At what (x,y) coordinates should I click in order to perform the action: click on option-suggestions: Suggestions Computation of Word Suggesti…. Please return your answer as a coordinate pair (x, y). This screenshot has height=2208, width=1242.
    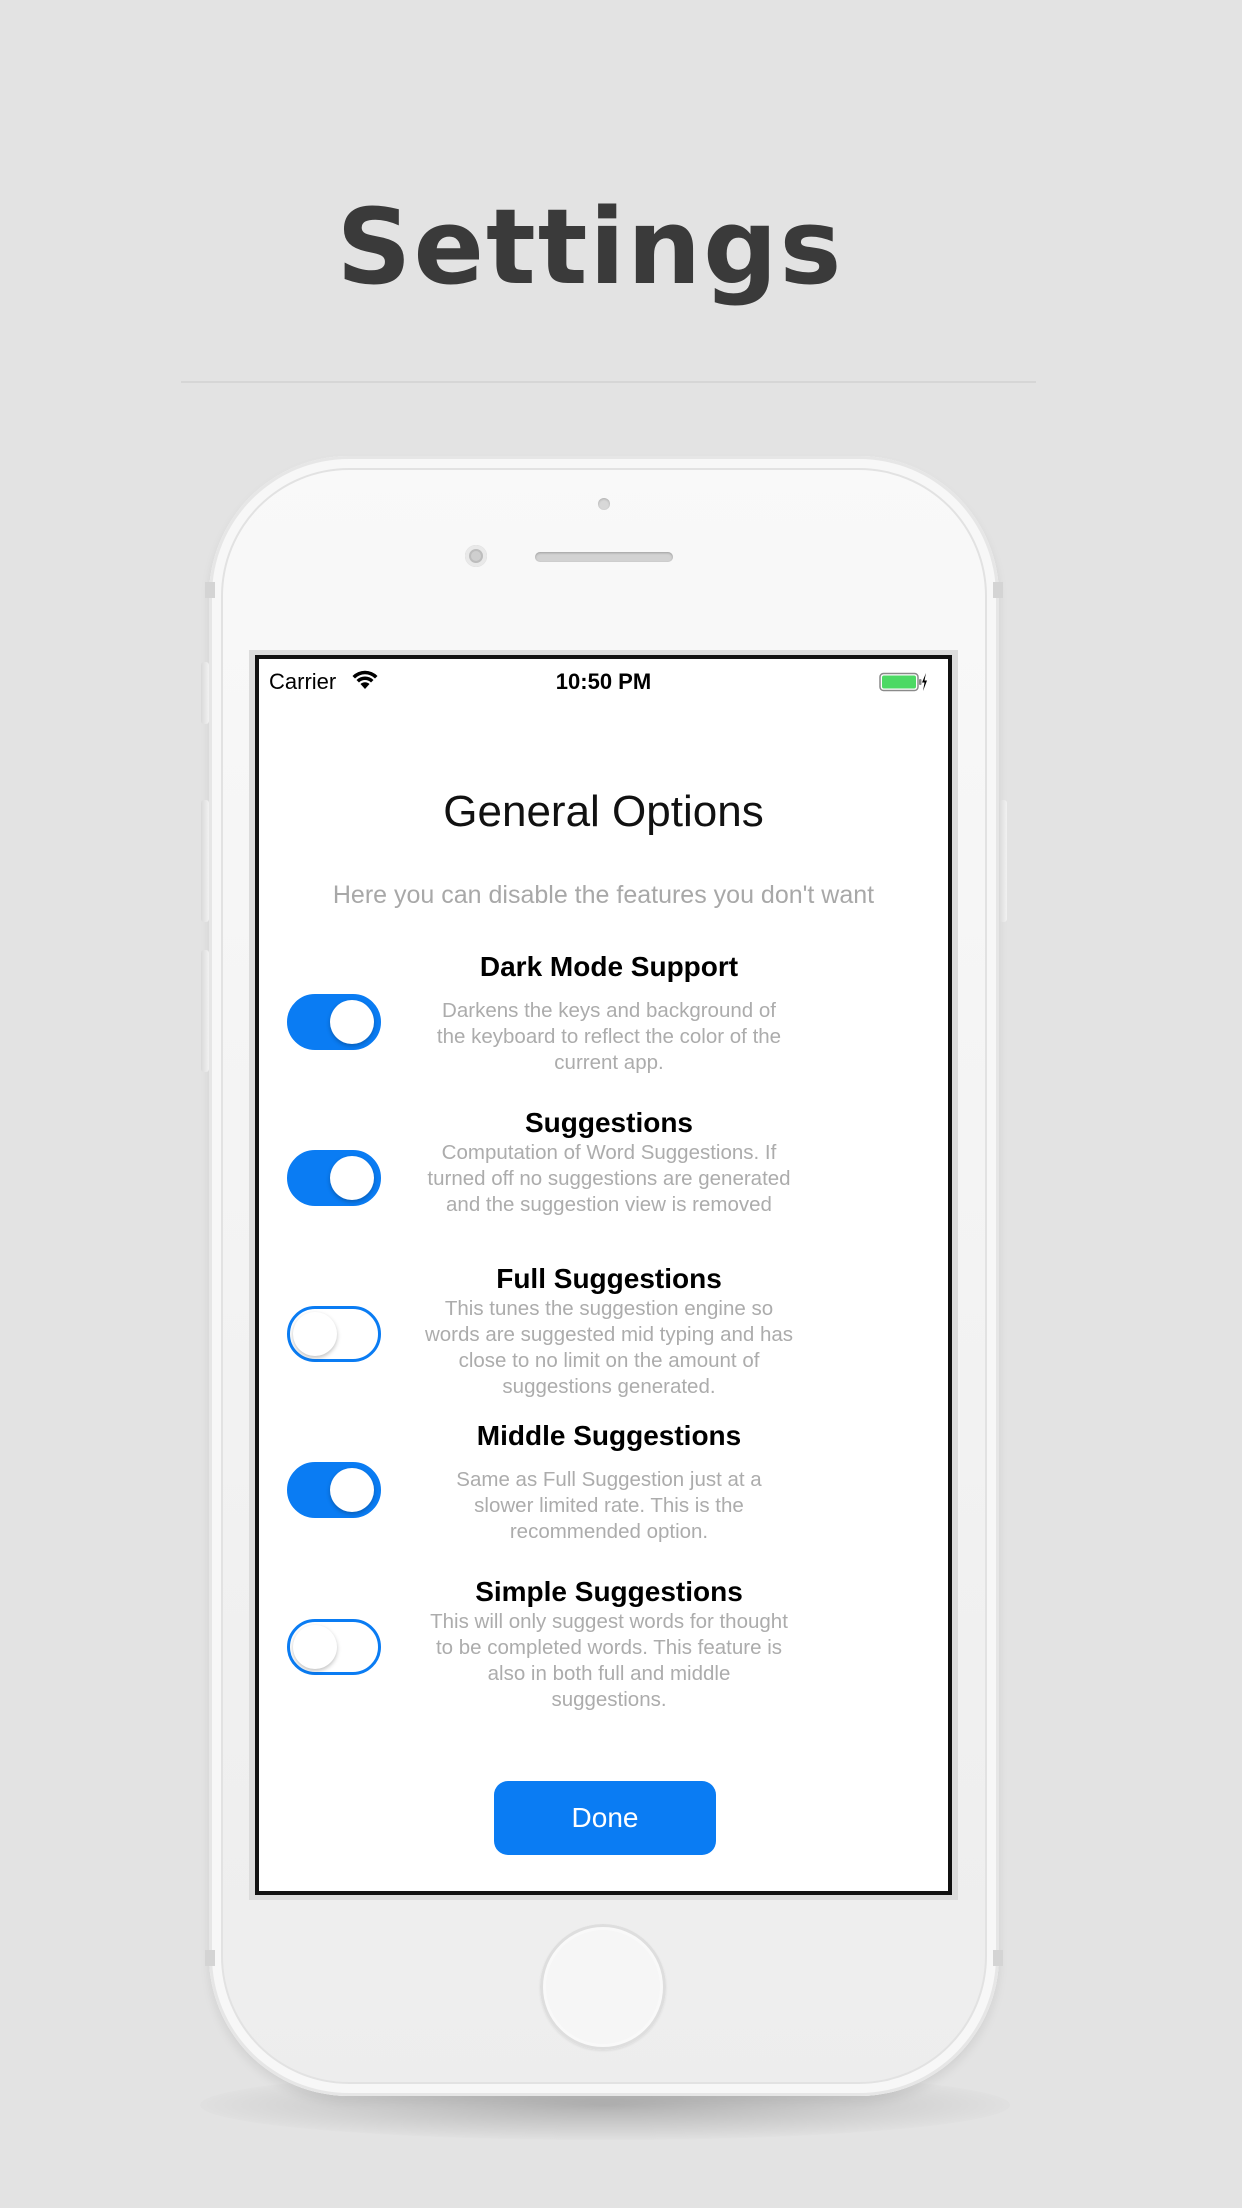
    Looking at the image, I should click on (603, 1181).